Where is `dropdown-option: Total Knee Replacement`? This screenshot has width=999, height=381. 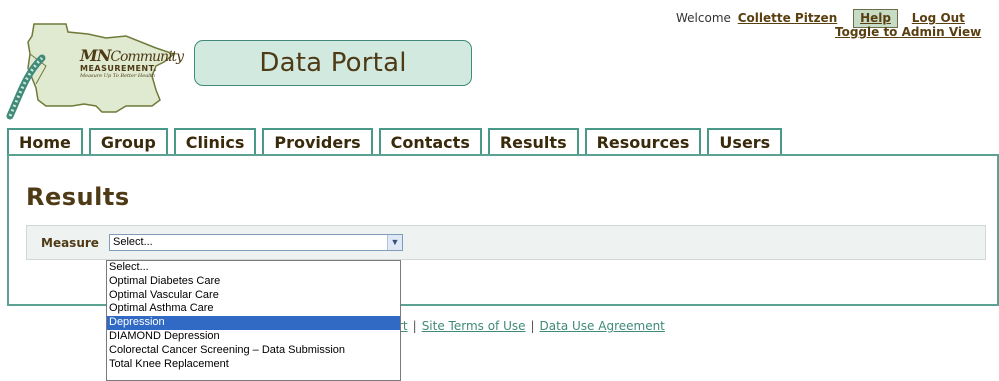
dropdown-option: Total Knee Replacement is located at coordinates (253, 365).